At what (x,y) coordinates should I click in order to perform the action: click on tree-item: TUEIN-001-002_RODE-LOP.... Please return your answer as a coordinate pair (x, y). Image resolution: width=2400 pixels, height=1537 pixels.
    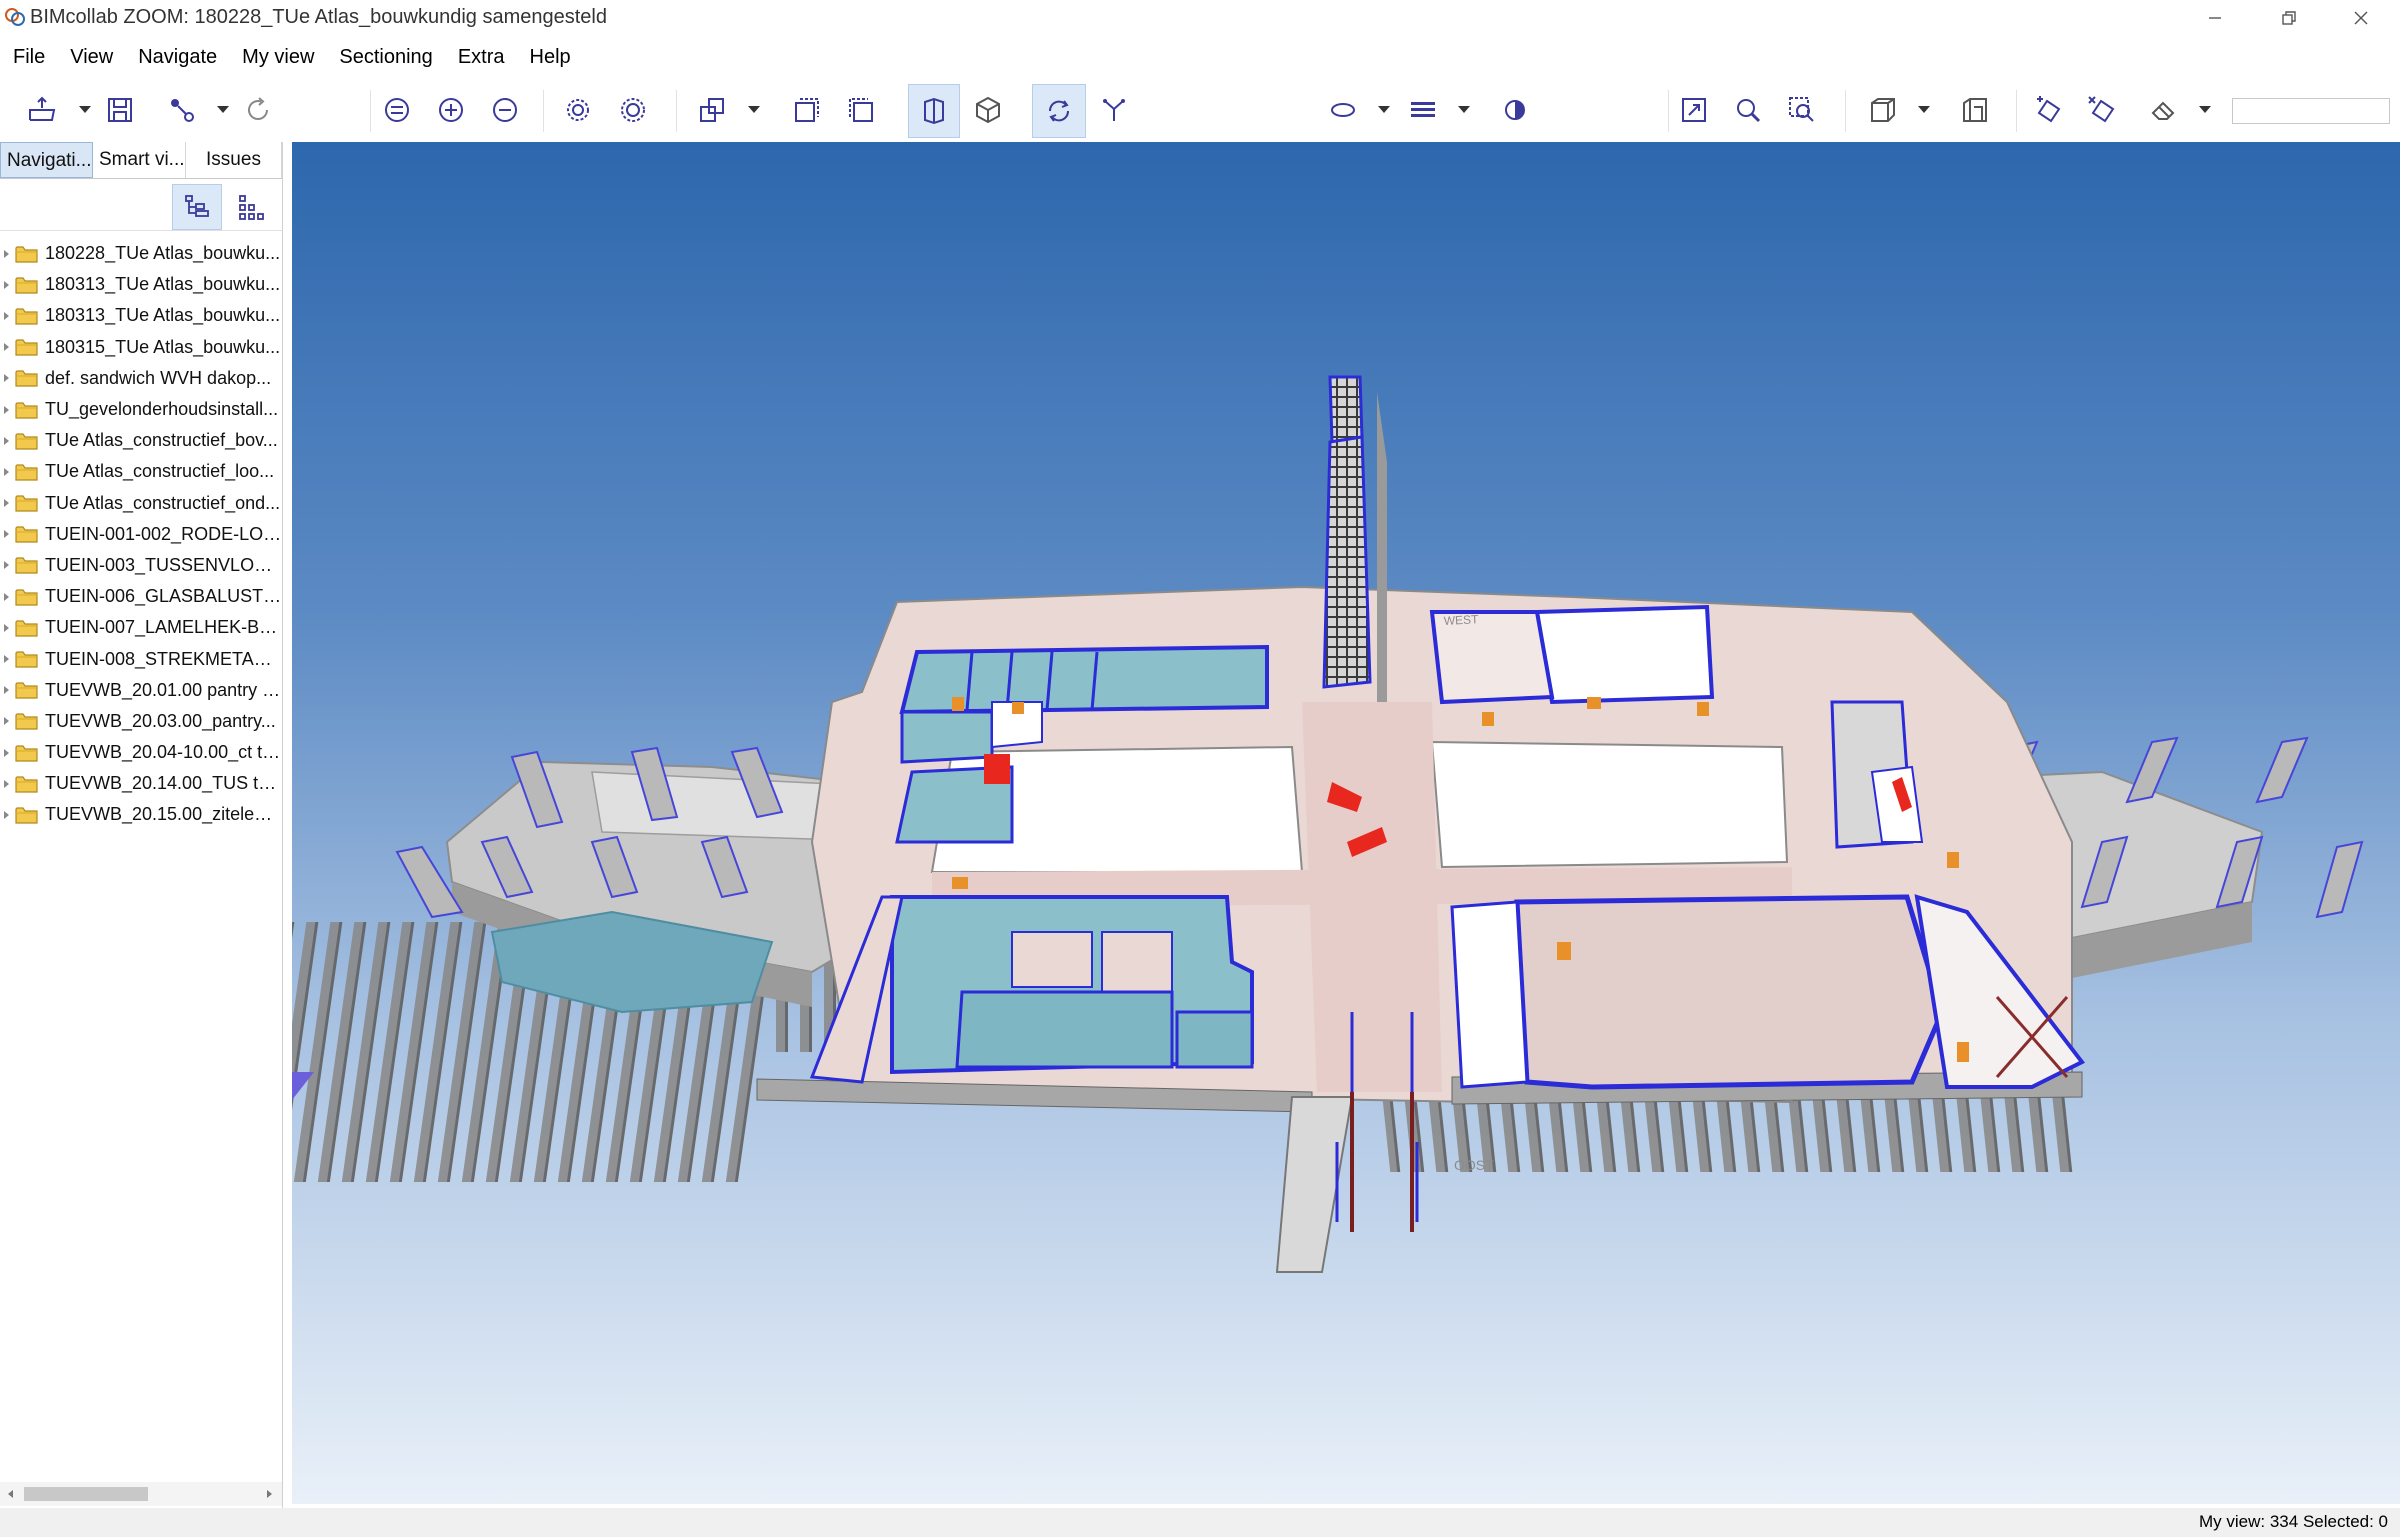
    Looking at the image, I should click on (141, 534).